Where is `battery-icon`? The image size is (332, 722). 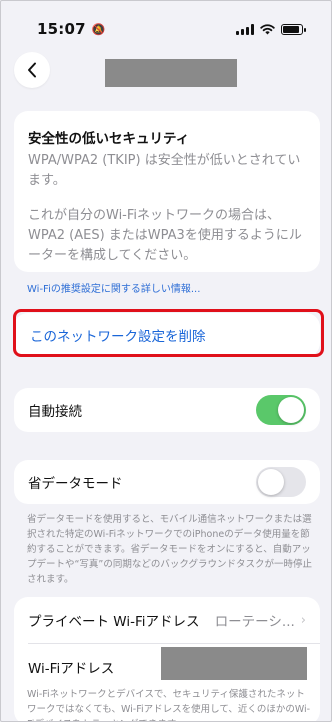
battery-icon is located at coordinates (293, 29).